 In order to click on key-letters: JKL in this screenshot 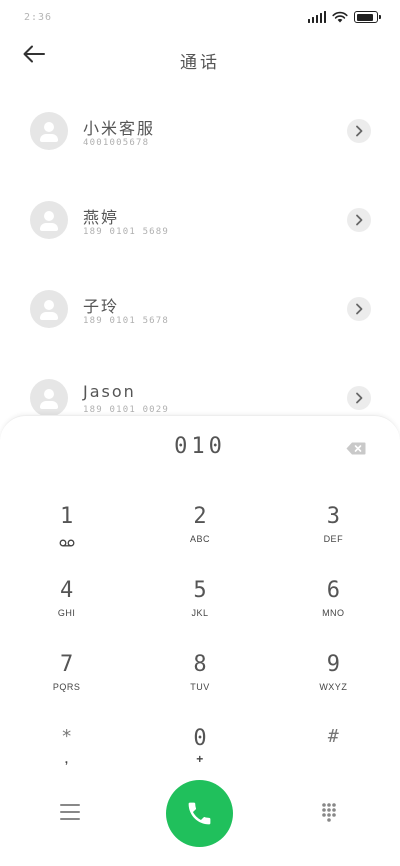, I will do `click(200, 613)`.